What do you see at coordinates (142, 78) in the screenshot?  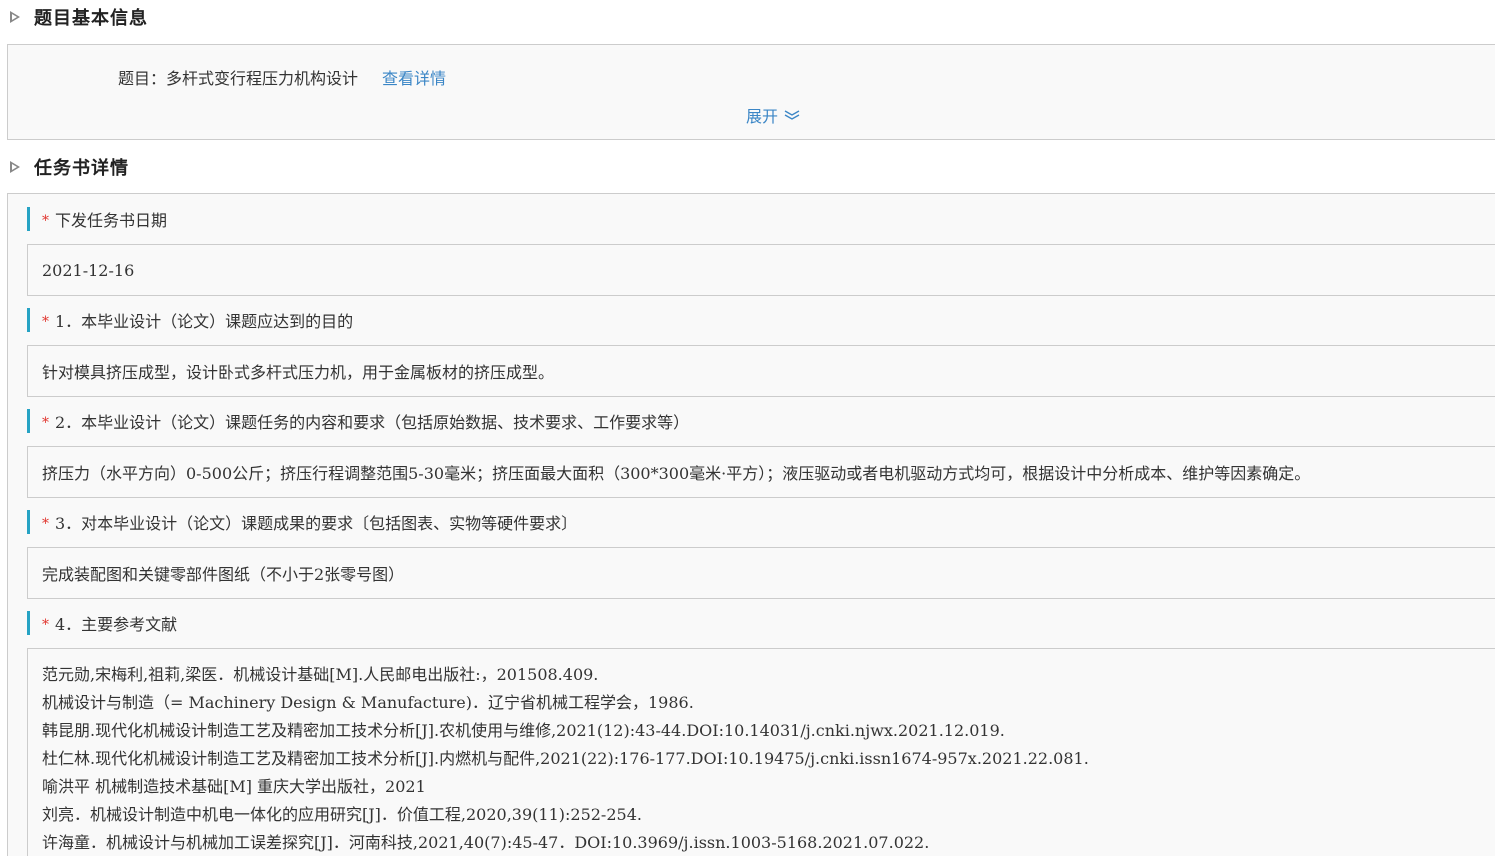 I see `topic-label: 题目：` at bounding box center [142, 78].